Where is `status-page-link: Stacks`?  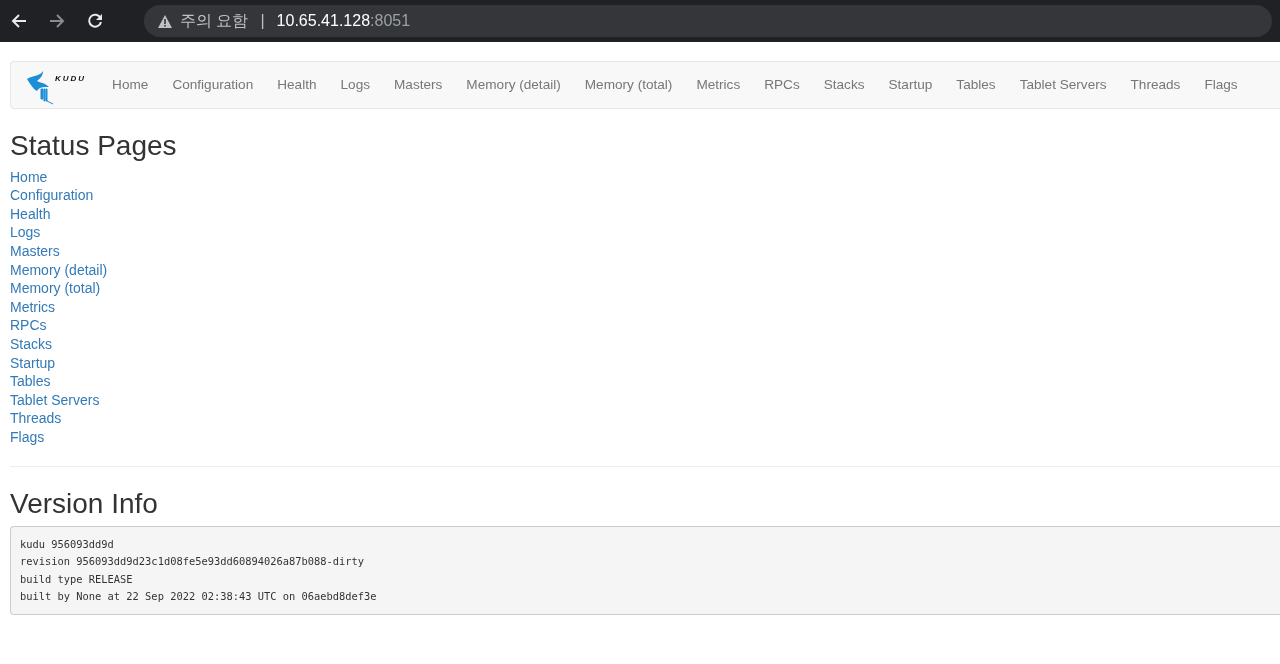 status-page-link: Stacks is located at coordinates (31, 344).